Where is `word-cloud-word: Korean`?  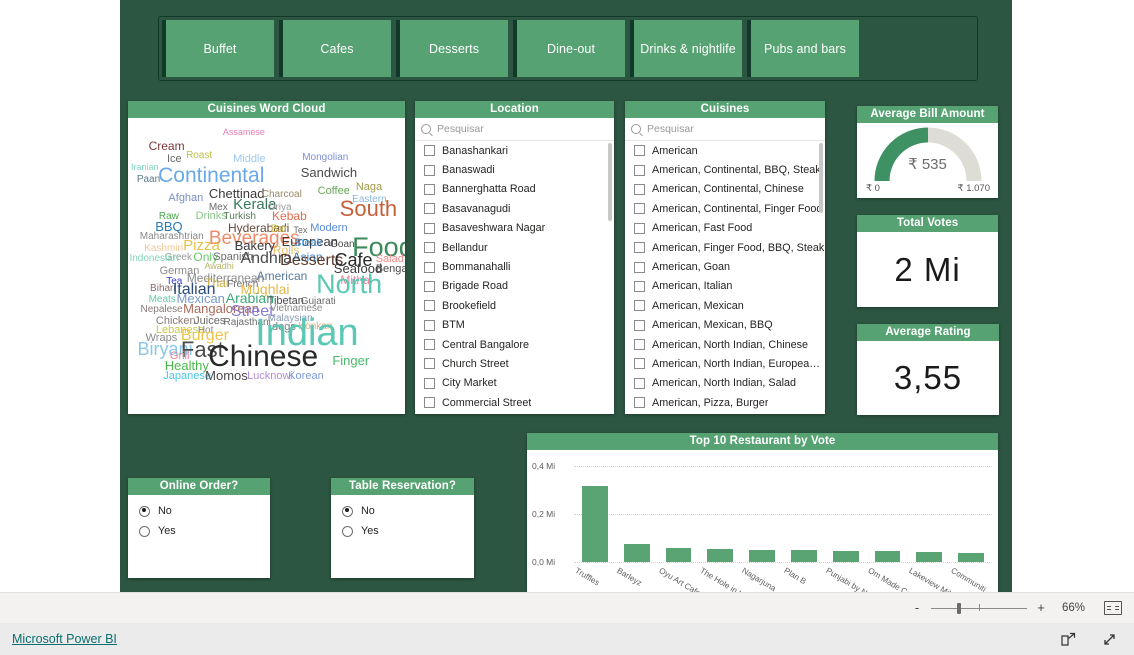
word-cloud-word: Korean is located at coordinates (305, 376).